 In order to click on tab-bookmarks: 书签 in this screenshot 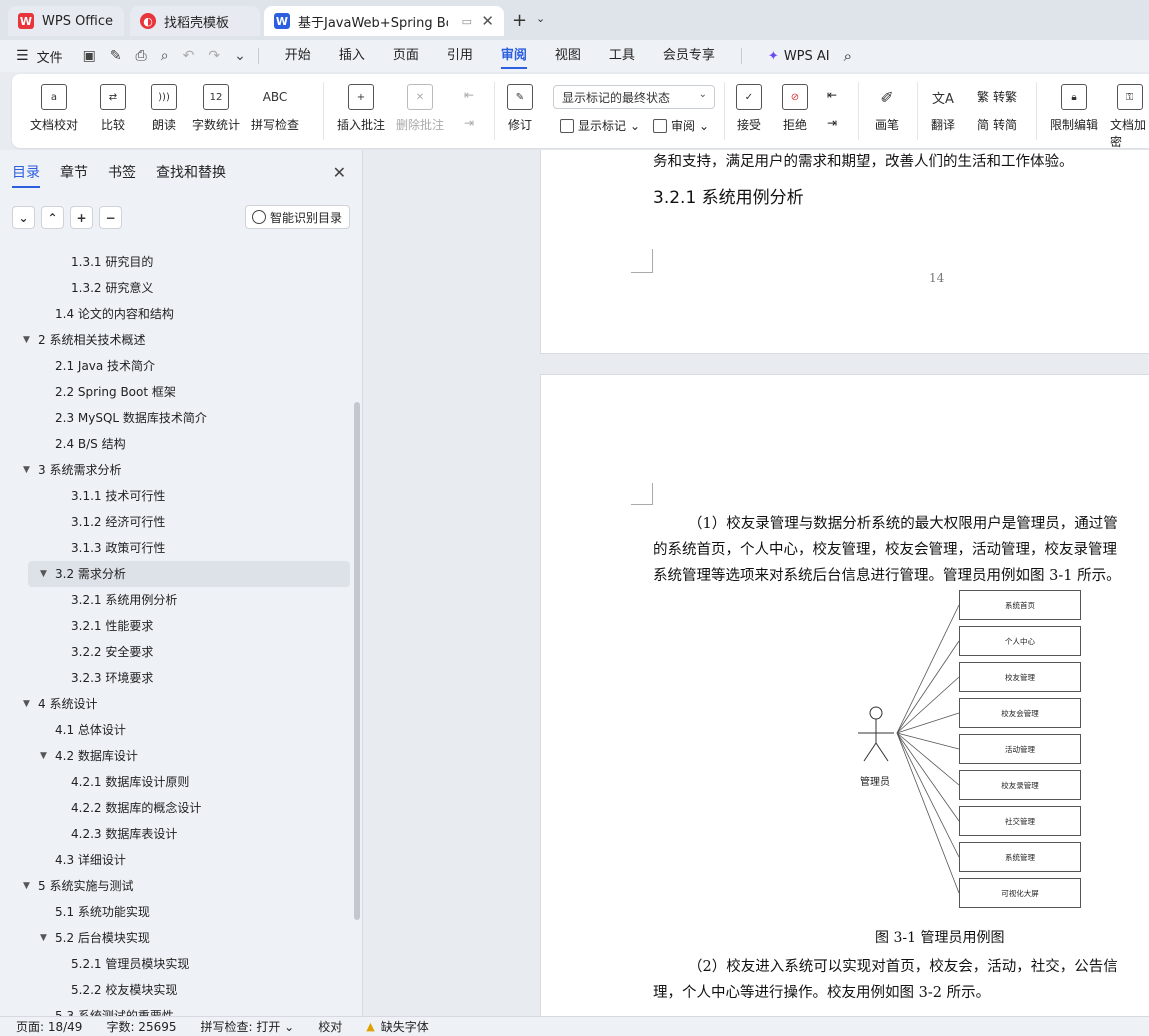, I will do `click(122, 175)`.